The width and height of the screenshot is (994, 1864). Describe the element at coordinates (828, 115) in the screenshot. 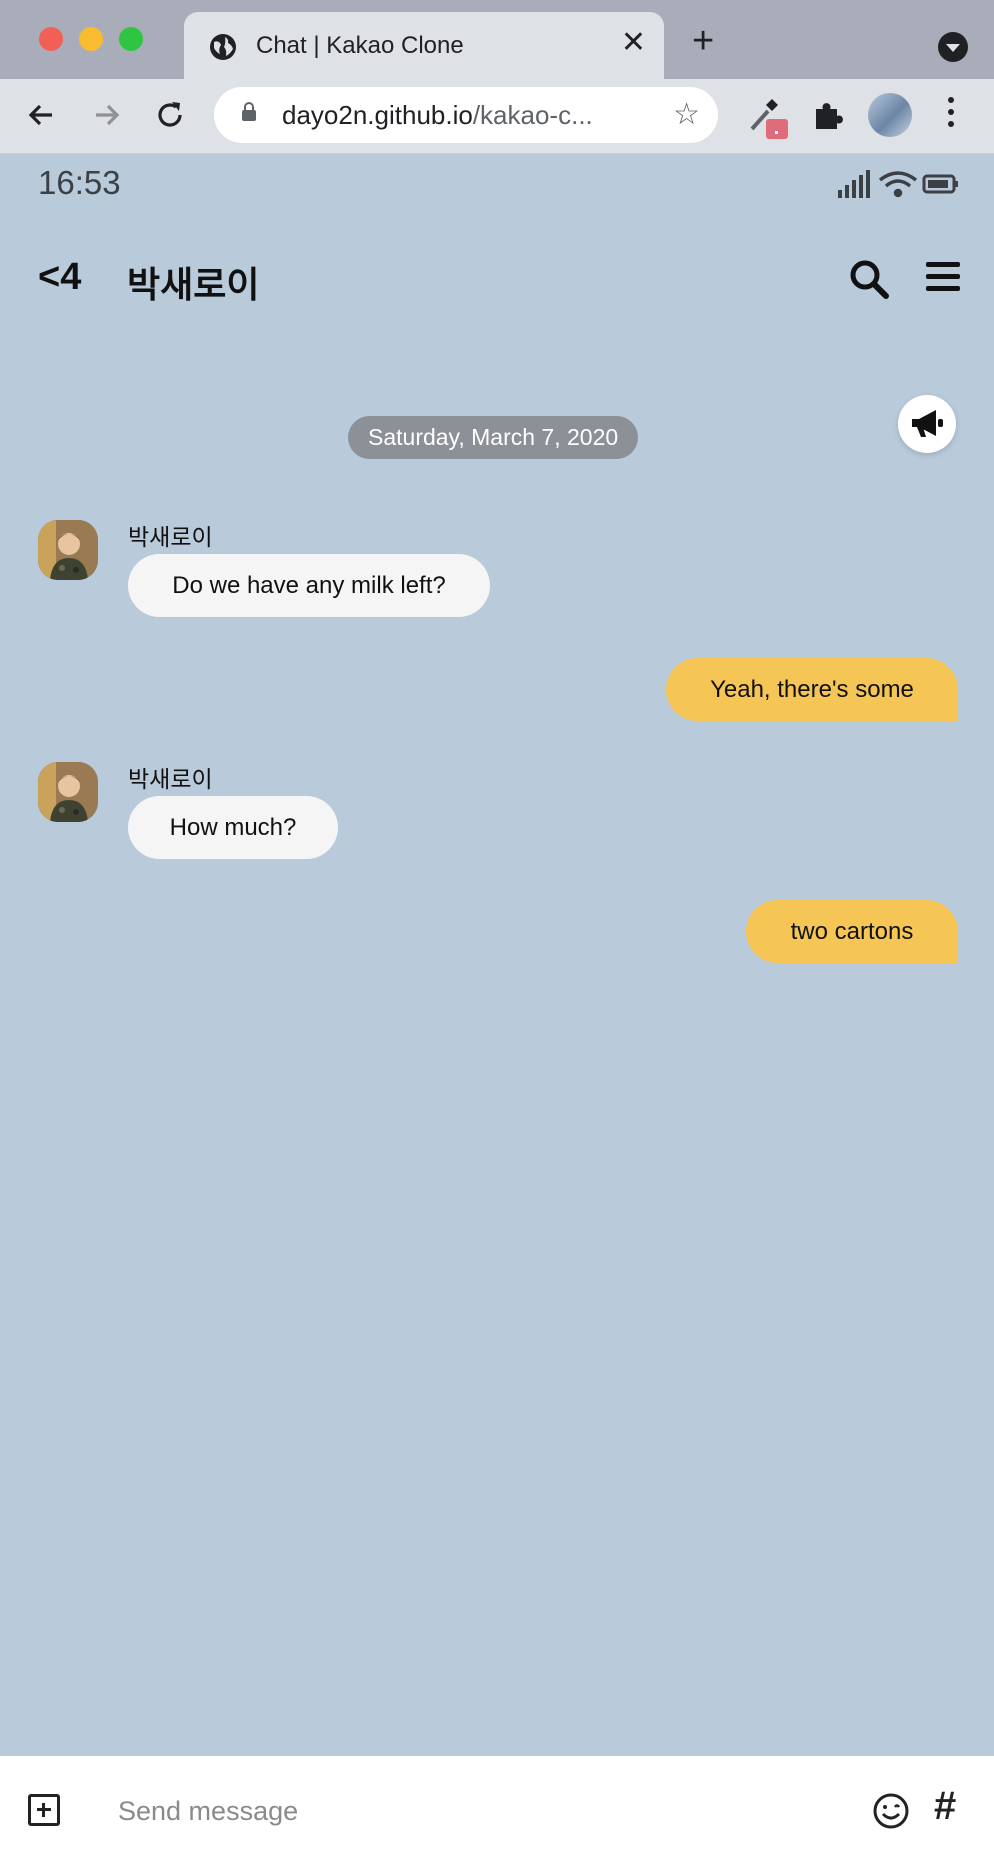

I see `extensions-puzzle-icon` at that location.